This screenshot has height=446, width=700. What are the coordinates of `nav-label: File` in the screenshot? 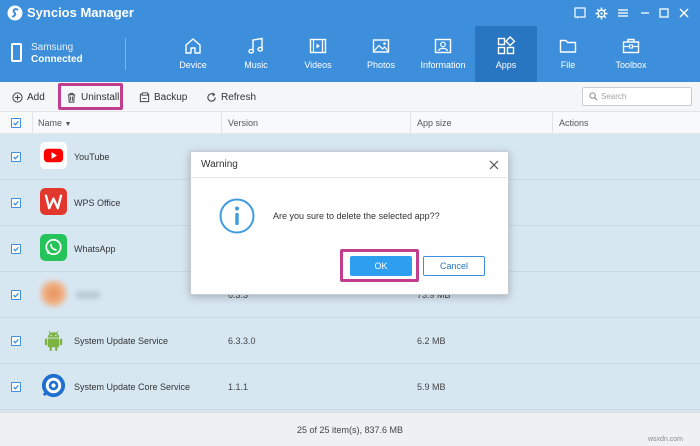 It's located at (568, 65).